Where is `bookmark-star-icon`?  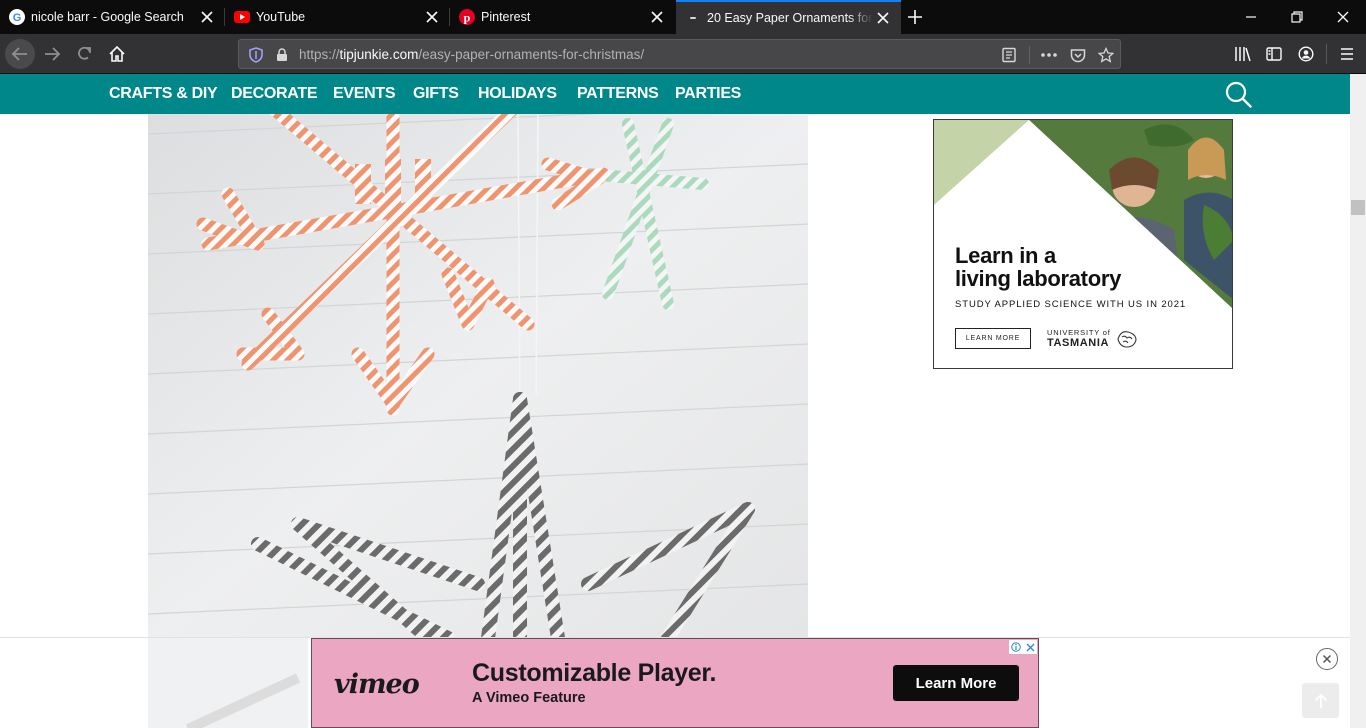 bookmark-star-icon is located at coordinates (1106, 55).